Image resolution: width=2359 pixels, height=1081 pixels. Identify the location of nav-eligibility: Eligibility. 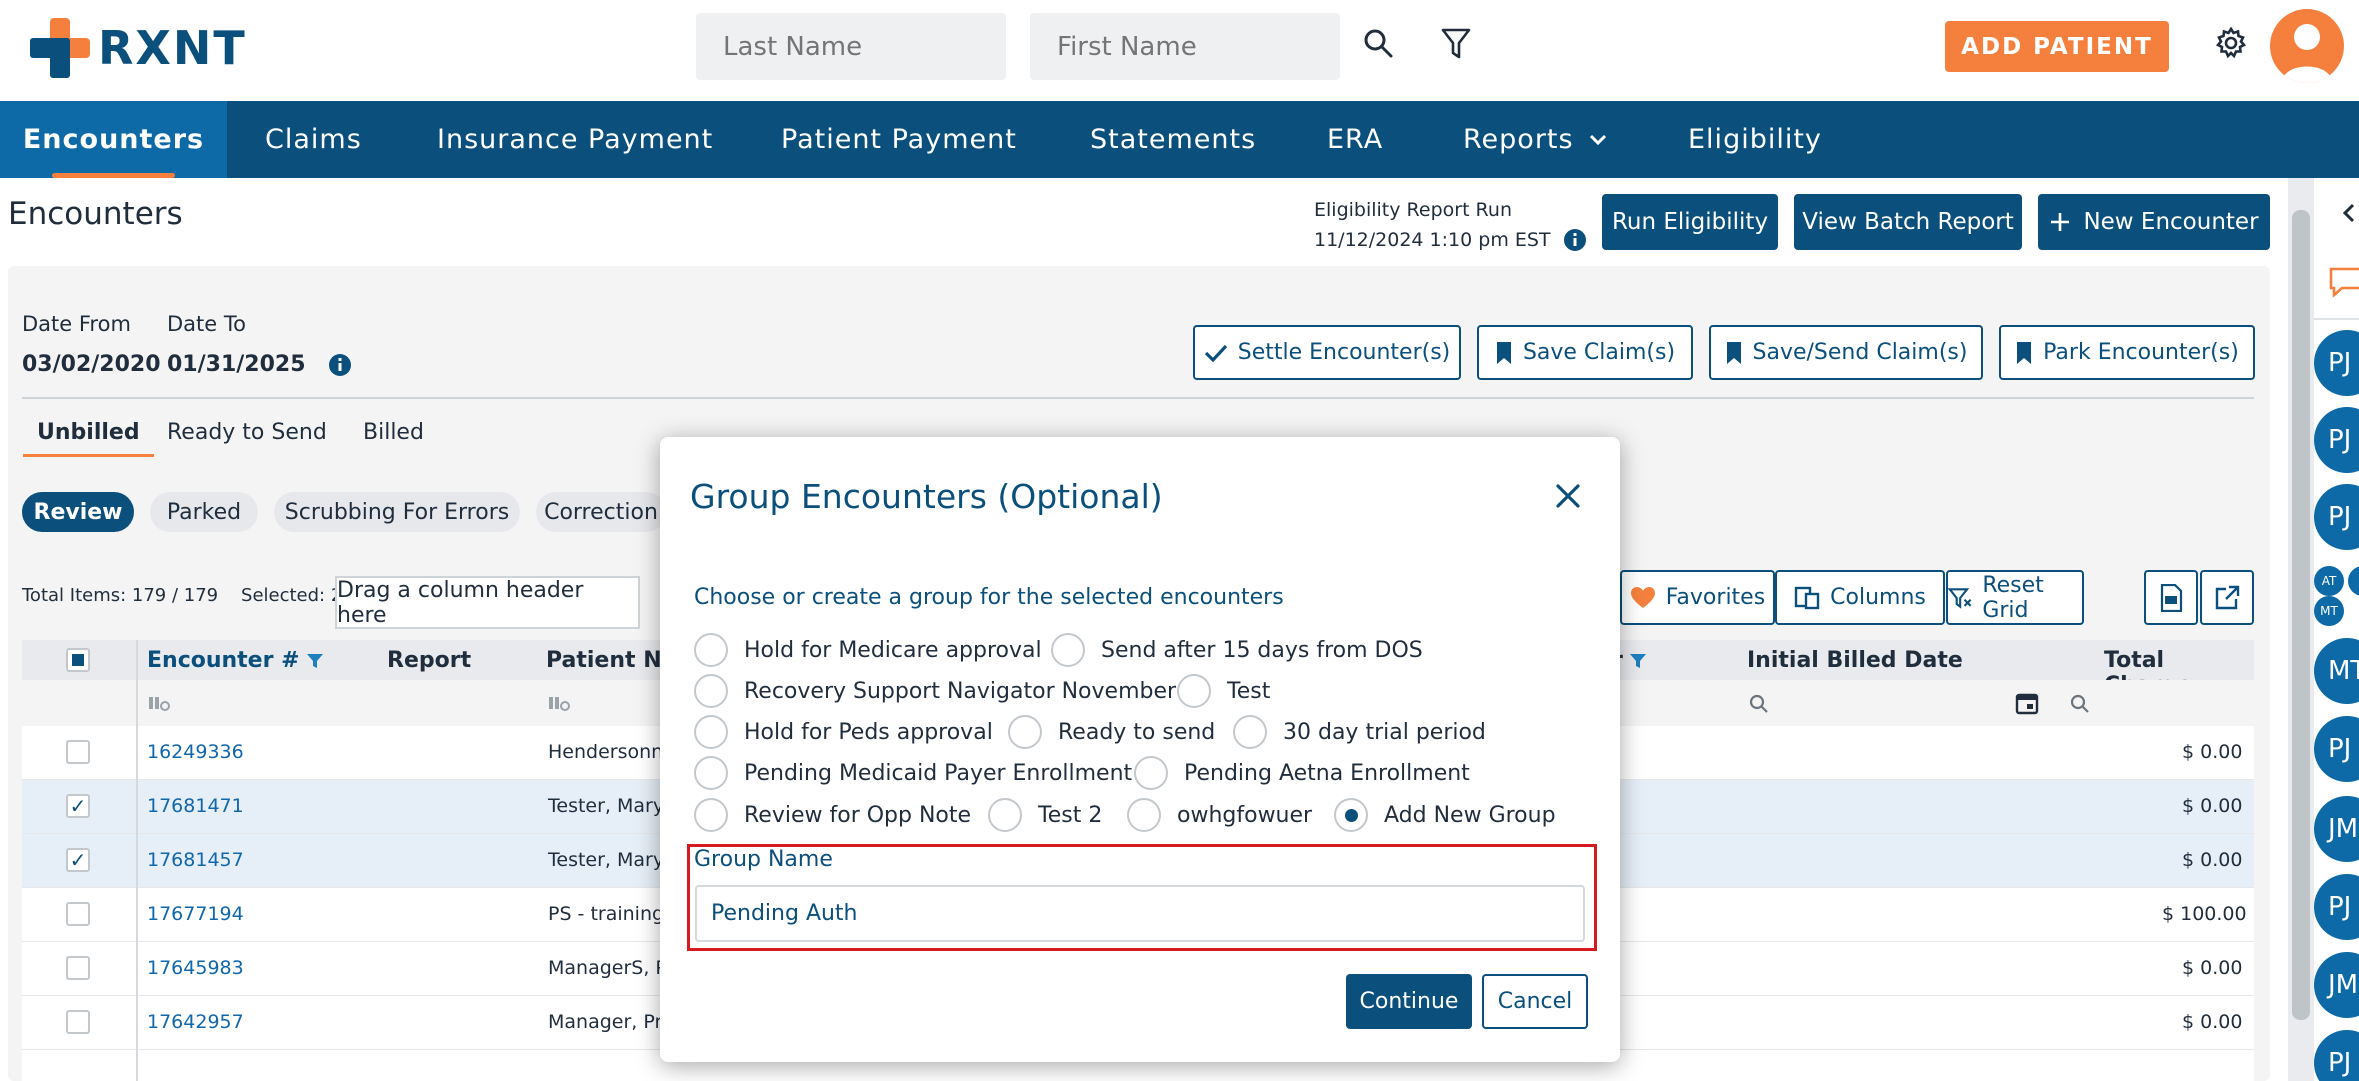
(1755, 139).